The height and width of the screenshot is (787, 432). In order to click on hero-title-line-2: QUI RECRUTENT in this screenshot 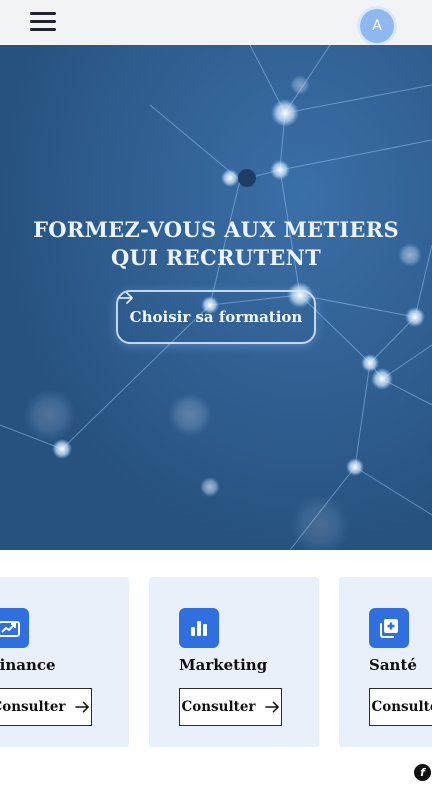, I will do `click(216, 257)`.